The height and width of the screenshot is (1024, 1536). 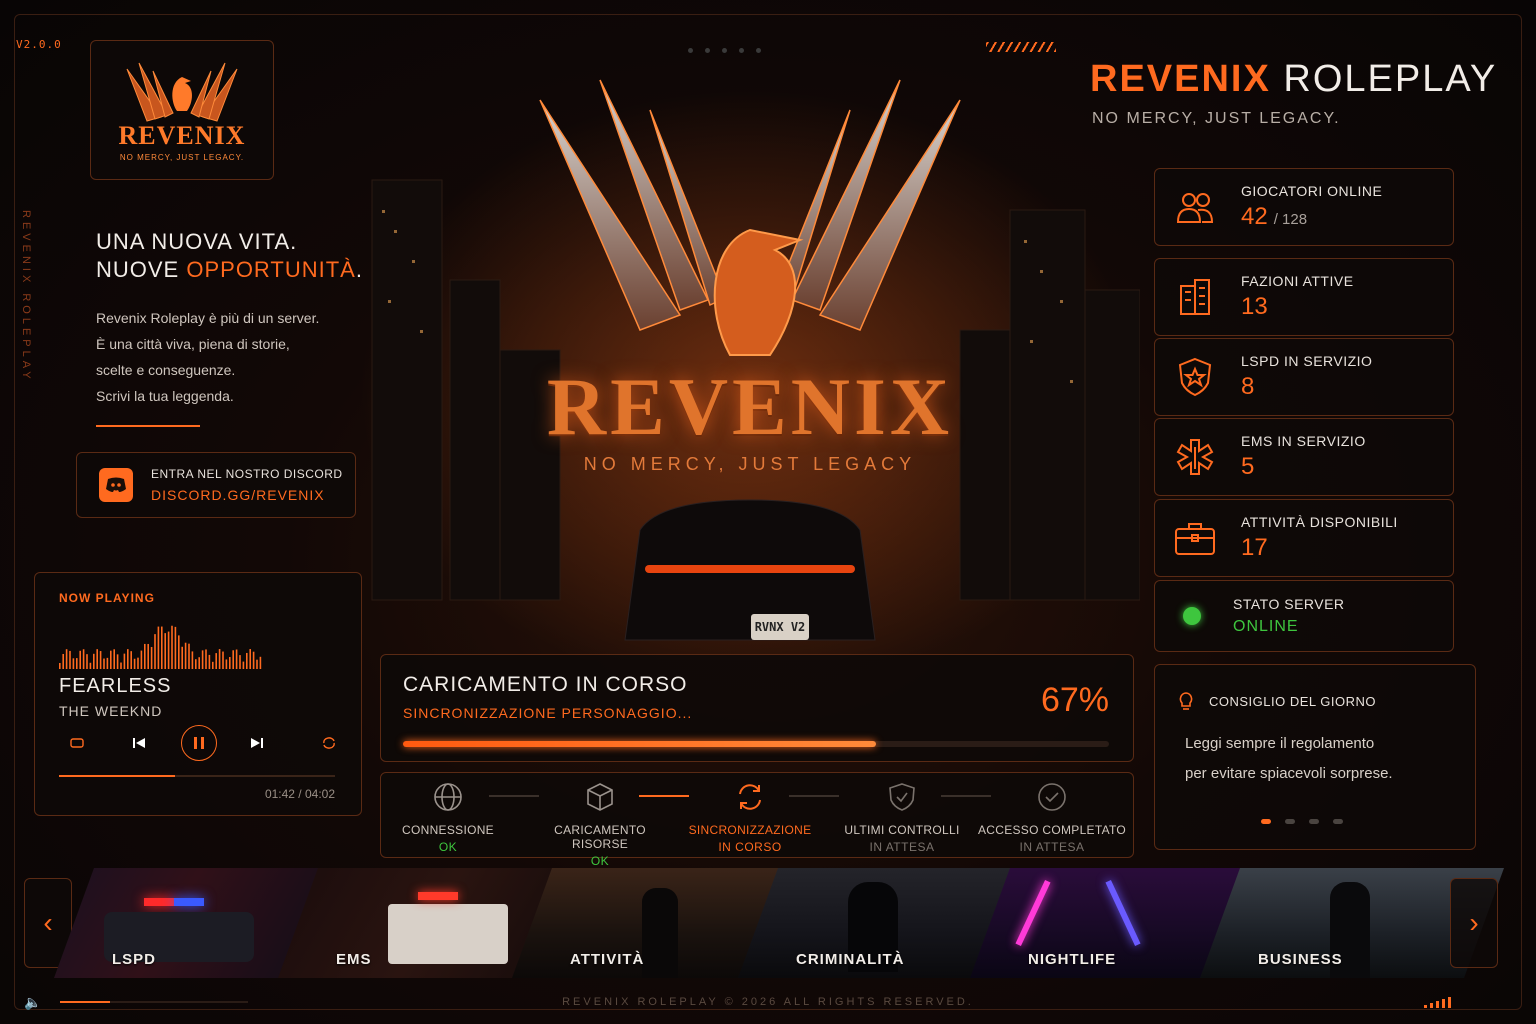 What do you see at coordinates (448, 797) in the screenshot?
I see `globe-icon` at bounding box center [448, 797].